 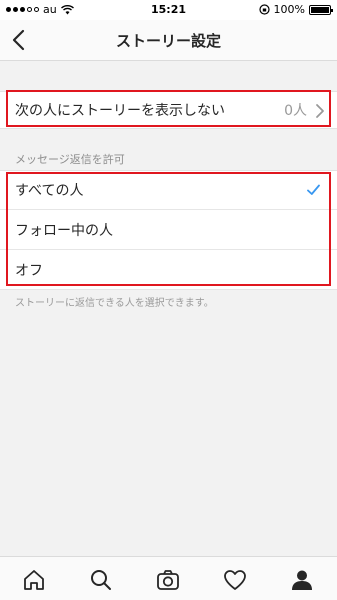 I want to click on reply-option-off: オフ, so click(x=168, y=270).